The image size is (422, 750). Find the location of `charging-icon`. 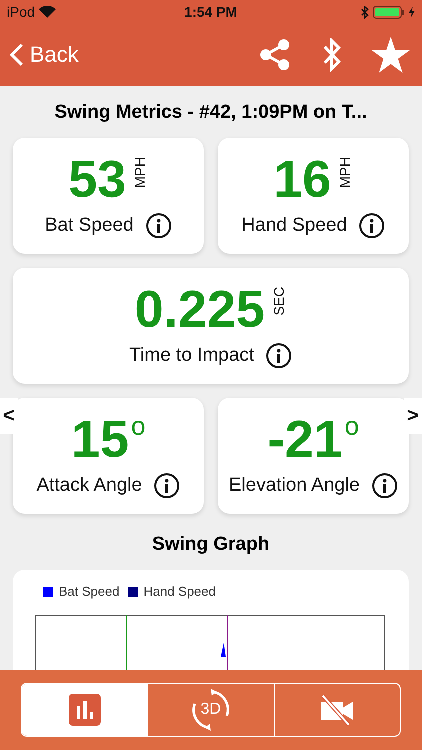

charging-icon is located at coordinates (412, 12).